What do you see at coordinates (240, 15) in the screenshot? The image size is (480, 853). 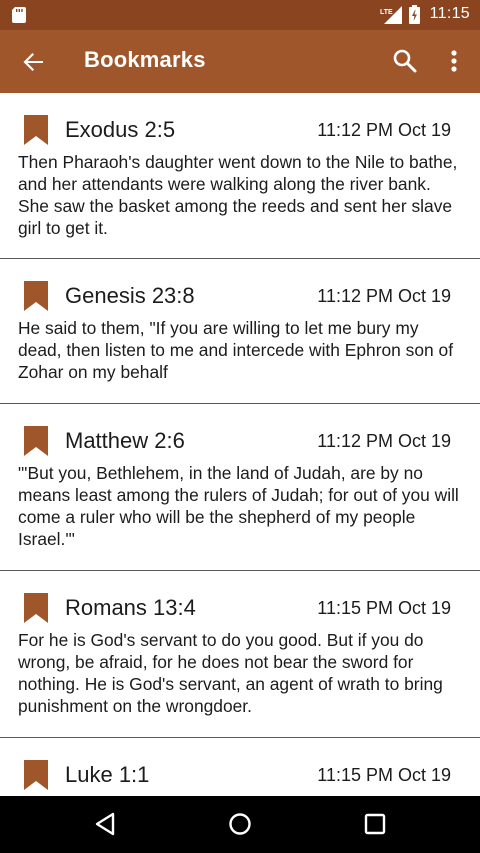 I see `status-bar: LTE 11:15` at bounding box center [240, 15].